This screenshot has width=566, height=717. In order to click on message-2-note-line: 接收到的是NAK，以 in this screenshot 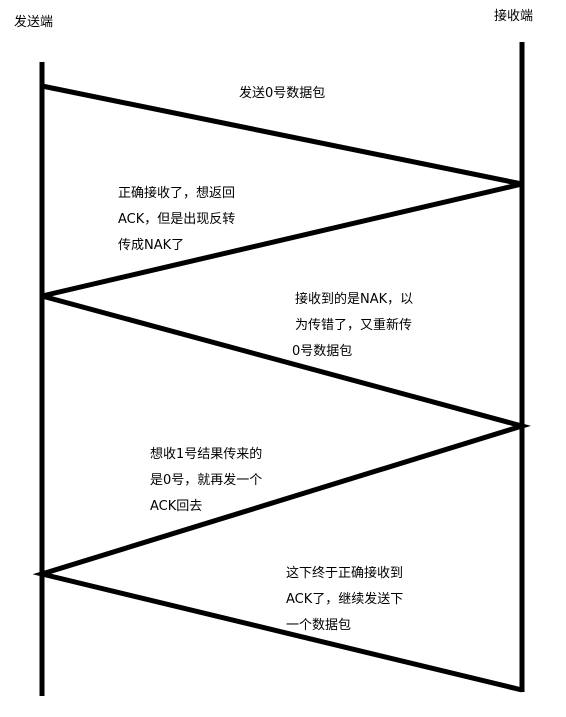, I will do `click(354, 299)`.